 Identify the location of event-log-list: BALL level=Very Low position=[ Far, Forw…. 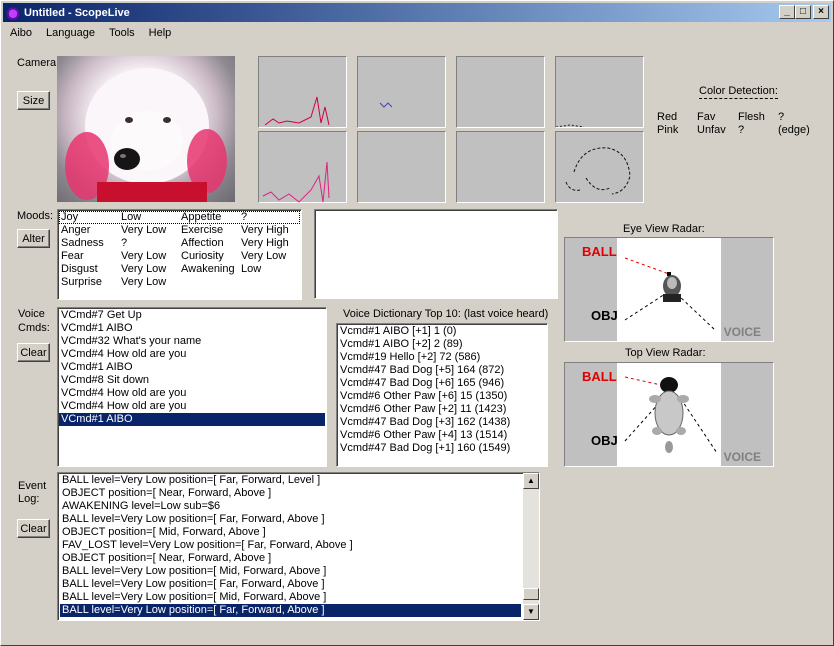
(298, 546).